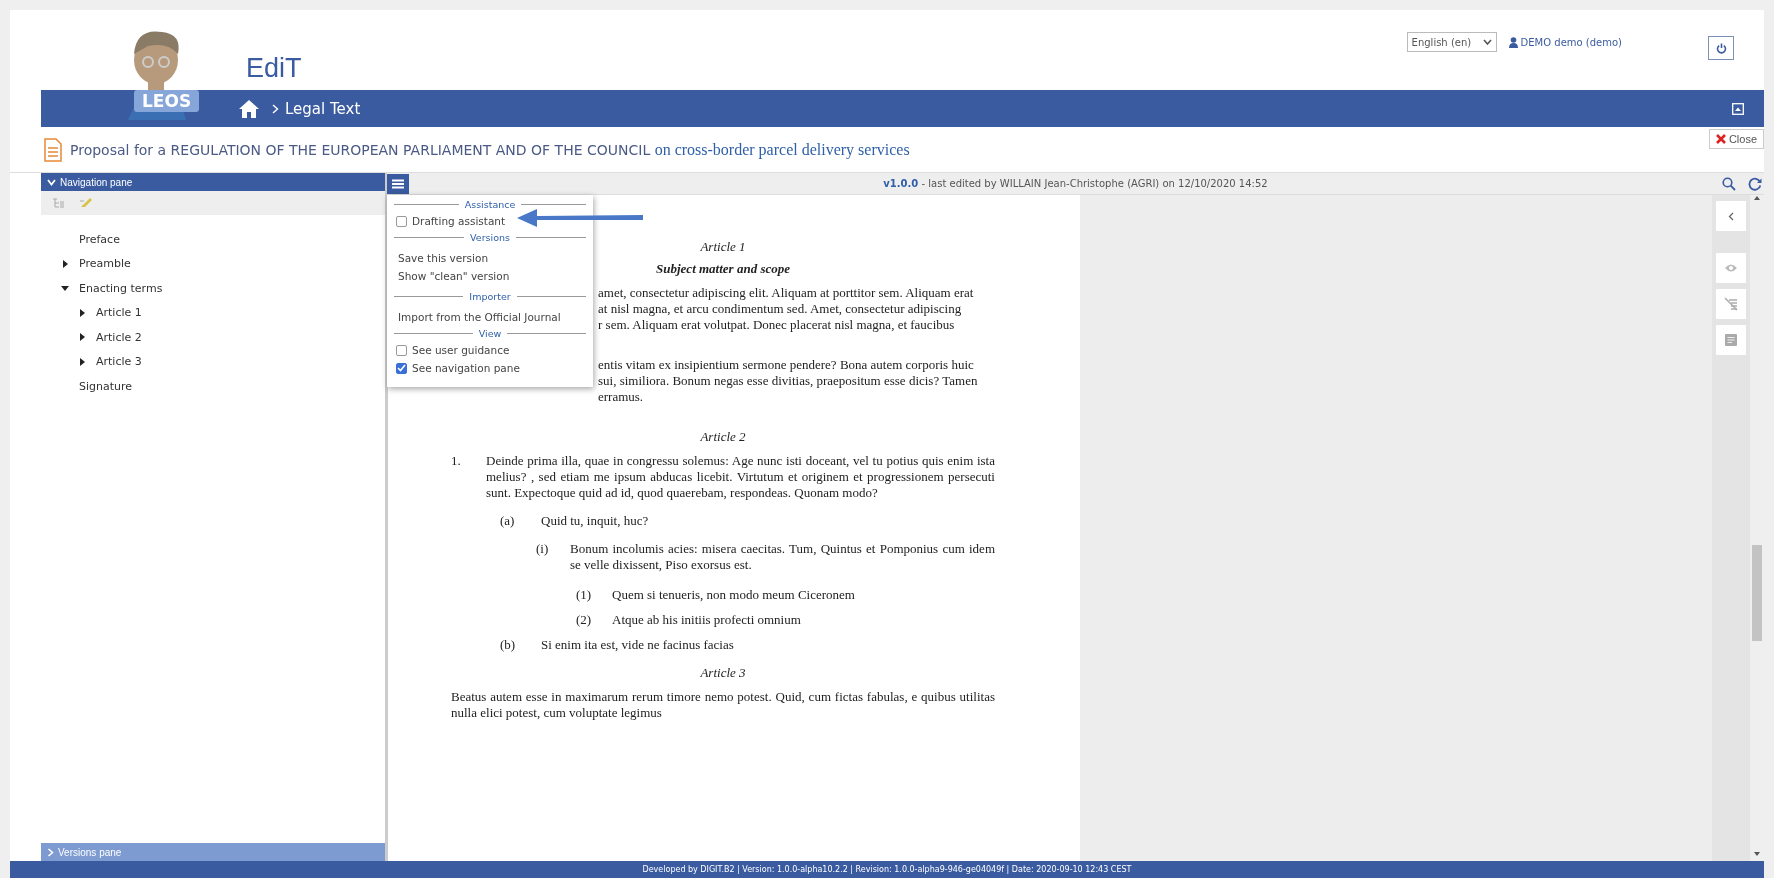 Image resolution: width=1774 pixels, height=878 pixels. Describe the element at coordinates (451, 221) in the screenshot. I see `menu-item: Drafting assistant` at that location.